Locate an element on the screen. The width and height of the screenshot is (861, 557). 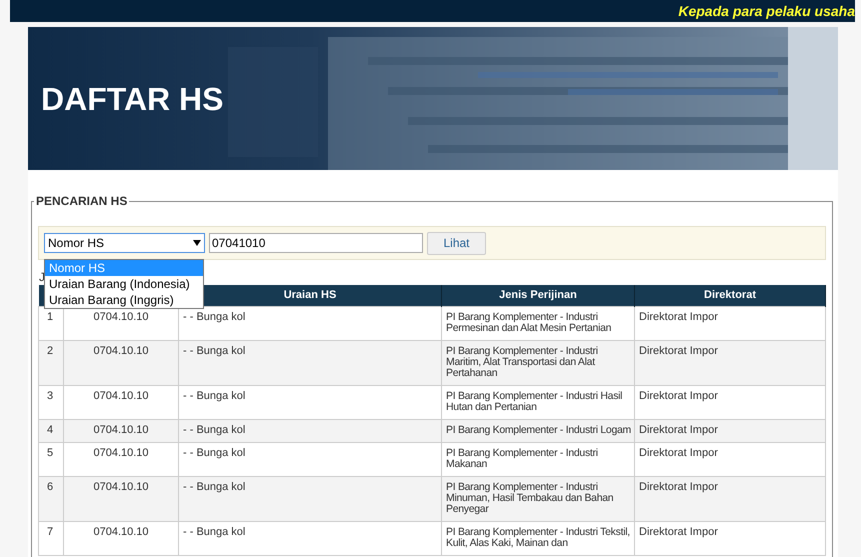
search-button: Lihat is located at coordinates (456, 243).